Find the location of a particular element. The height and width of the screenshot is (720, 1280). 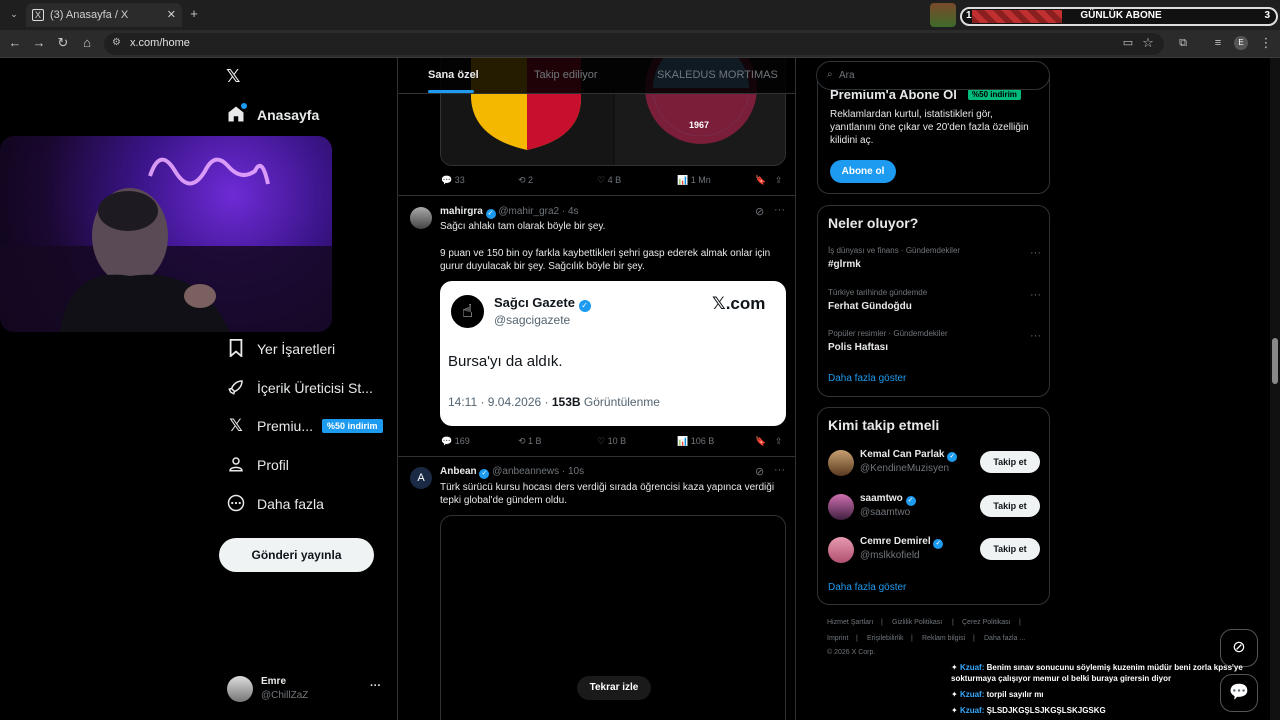

tab-for-you: Sana özel is located at coordinates (453, 75).